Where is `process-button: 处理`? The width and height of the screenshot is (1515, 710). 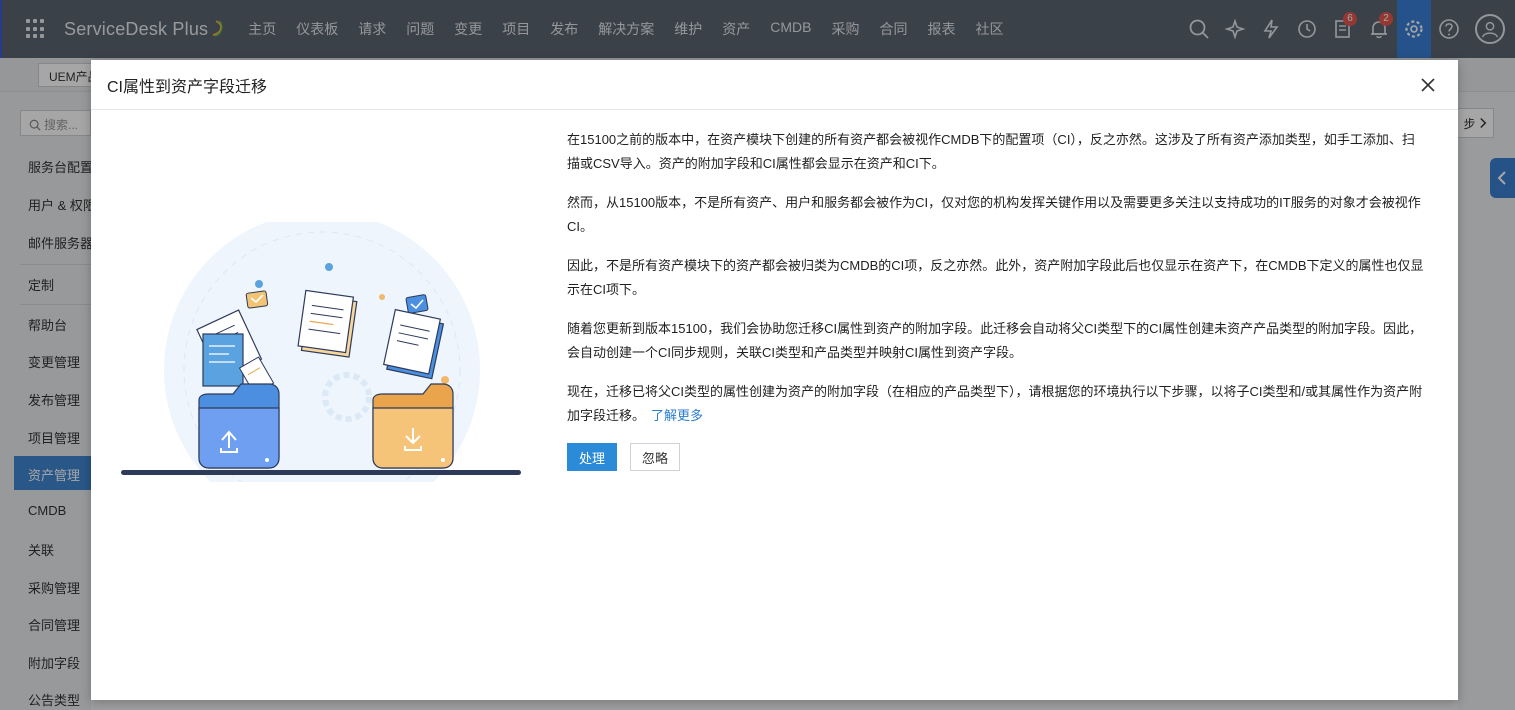
process-button: 处理 is located at coordinates (592, 457).